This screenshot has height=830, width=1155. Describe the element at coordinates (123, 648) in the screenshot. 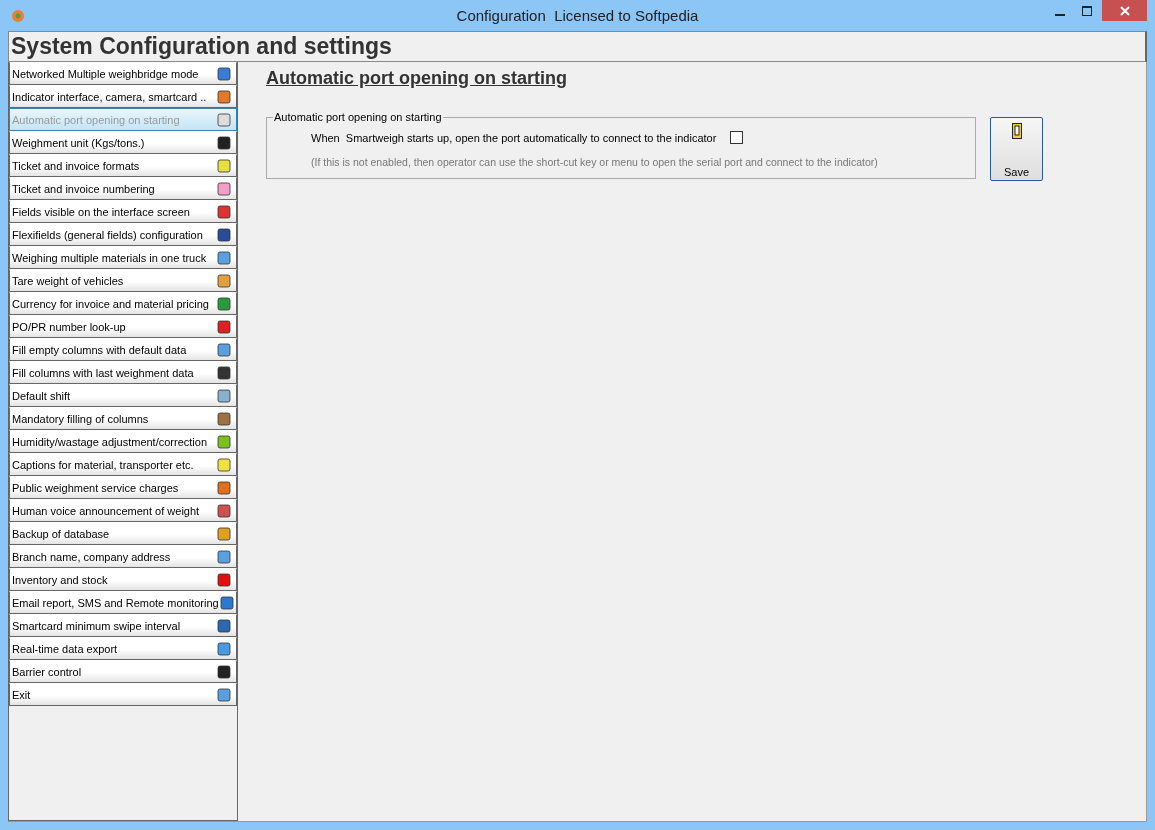

I see `sidebar-item: Real-time data export` at that location.